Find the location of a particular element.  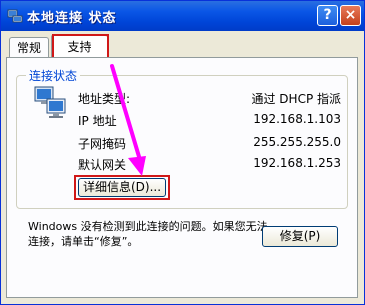

subnet-mask-value: 255.255.255.0 is located at coordinates (297, 142).